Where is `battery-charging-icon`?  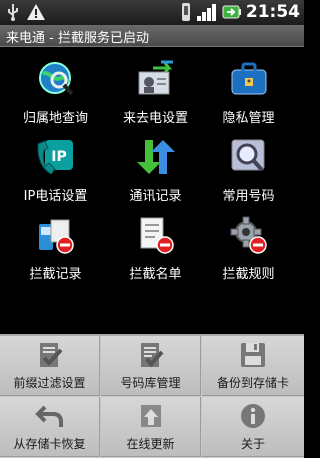 battery-charging-icon is located at coordinates (231, 12).